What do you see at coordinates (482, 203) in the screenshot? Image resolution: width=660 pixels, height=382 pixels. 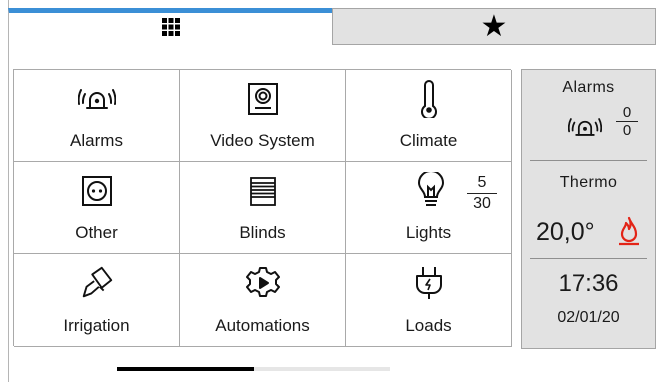 I see `lights-total-count: 30` at bounding box center [482, 203].